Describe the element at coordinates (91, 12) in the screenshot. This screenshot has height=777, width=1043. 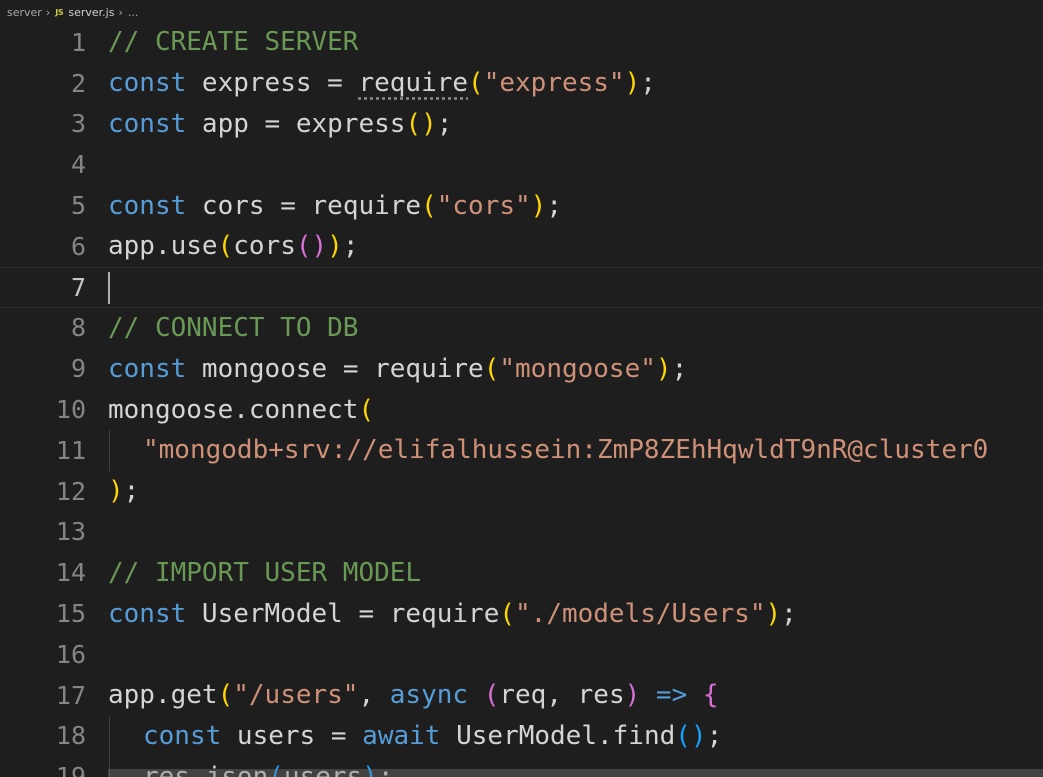
I see `breadcrumb-file: server.js` at that location.